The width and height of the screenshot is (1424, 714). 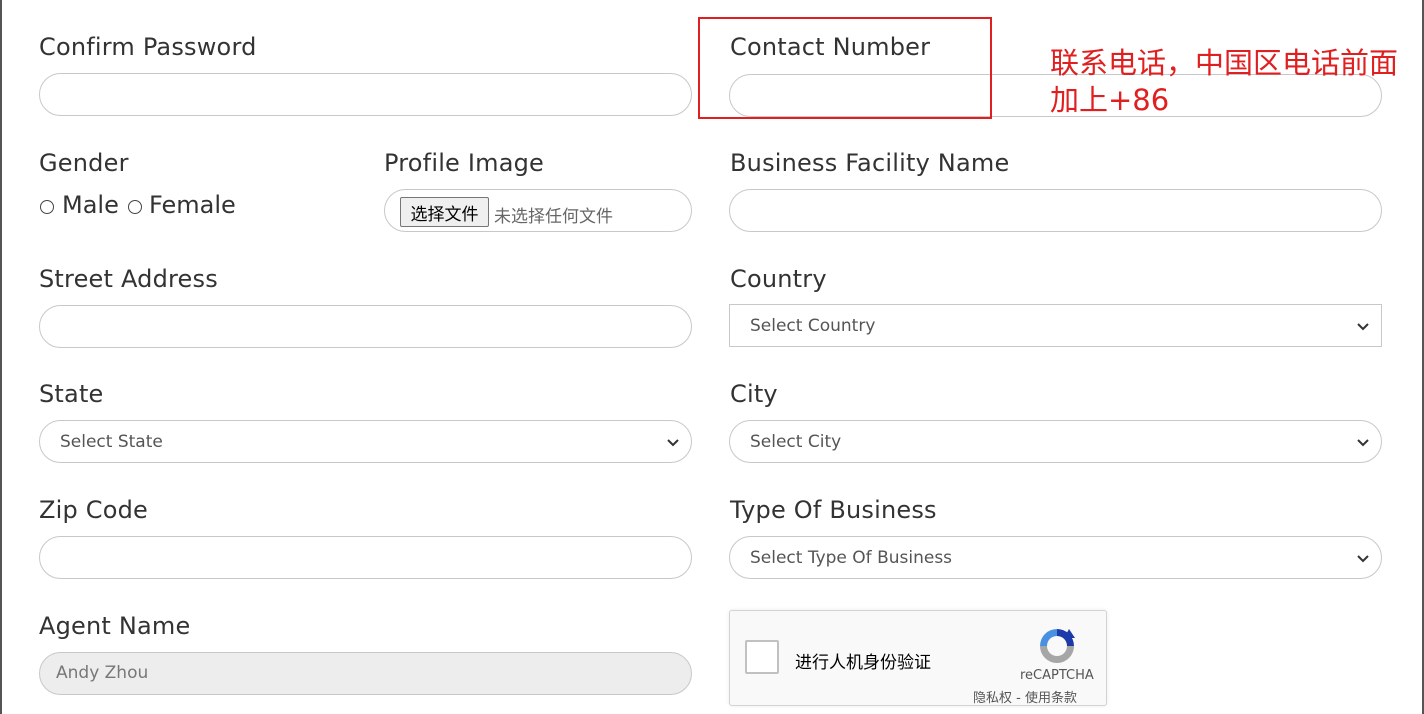 I want to click on state-label: State, so click(x=71, y=394).